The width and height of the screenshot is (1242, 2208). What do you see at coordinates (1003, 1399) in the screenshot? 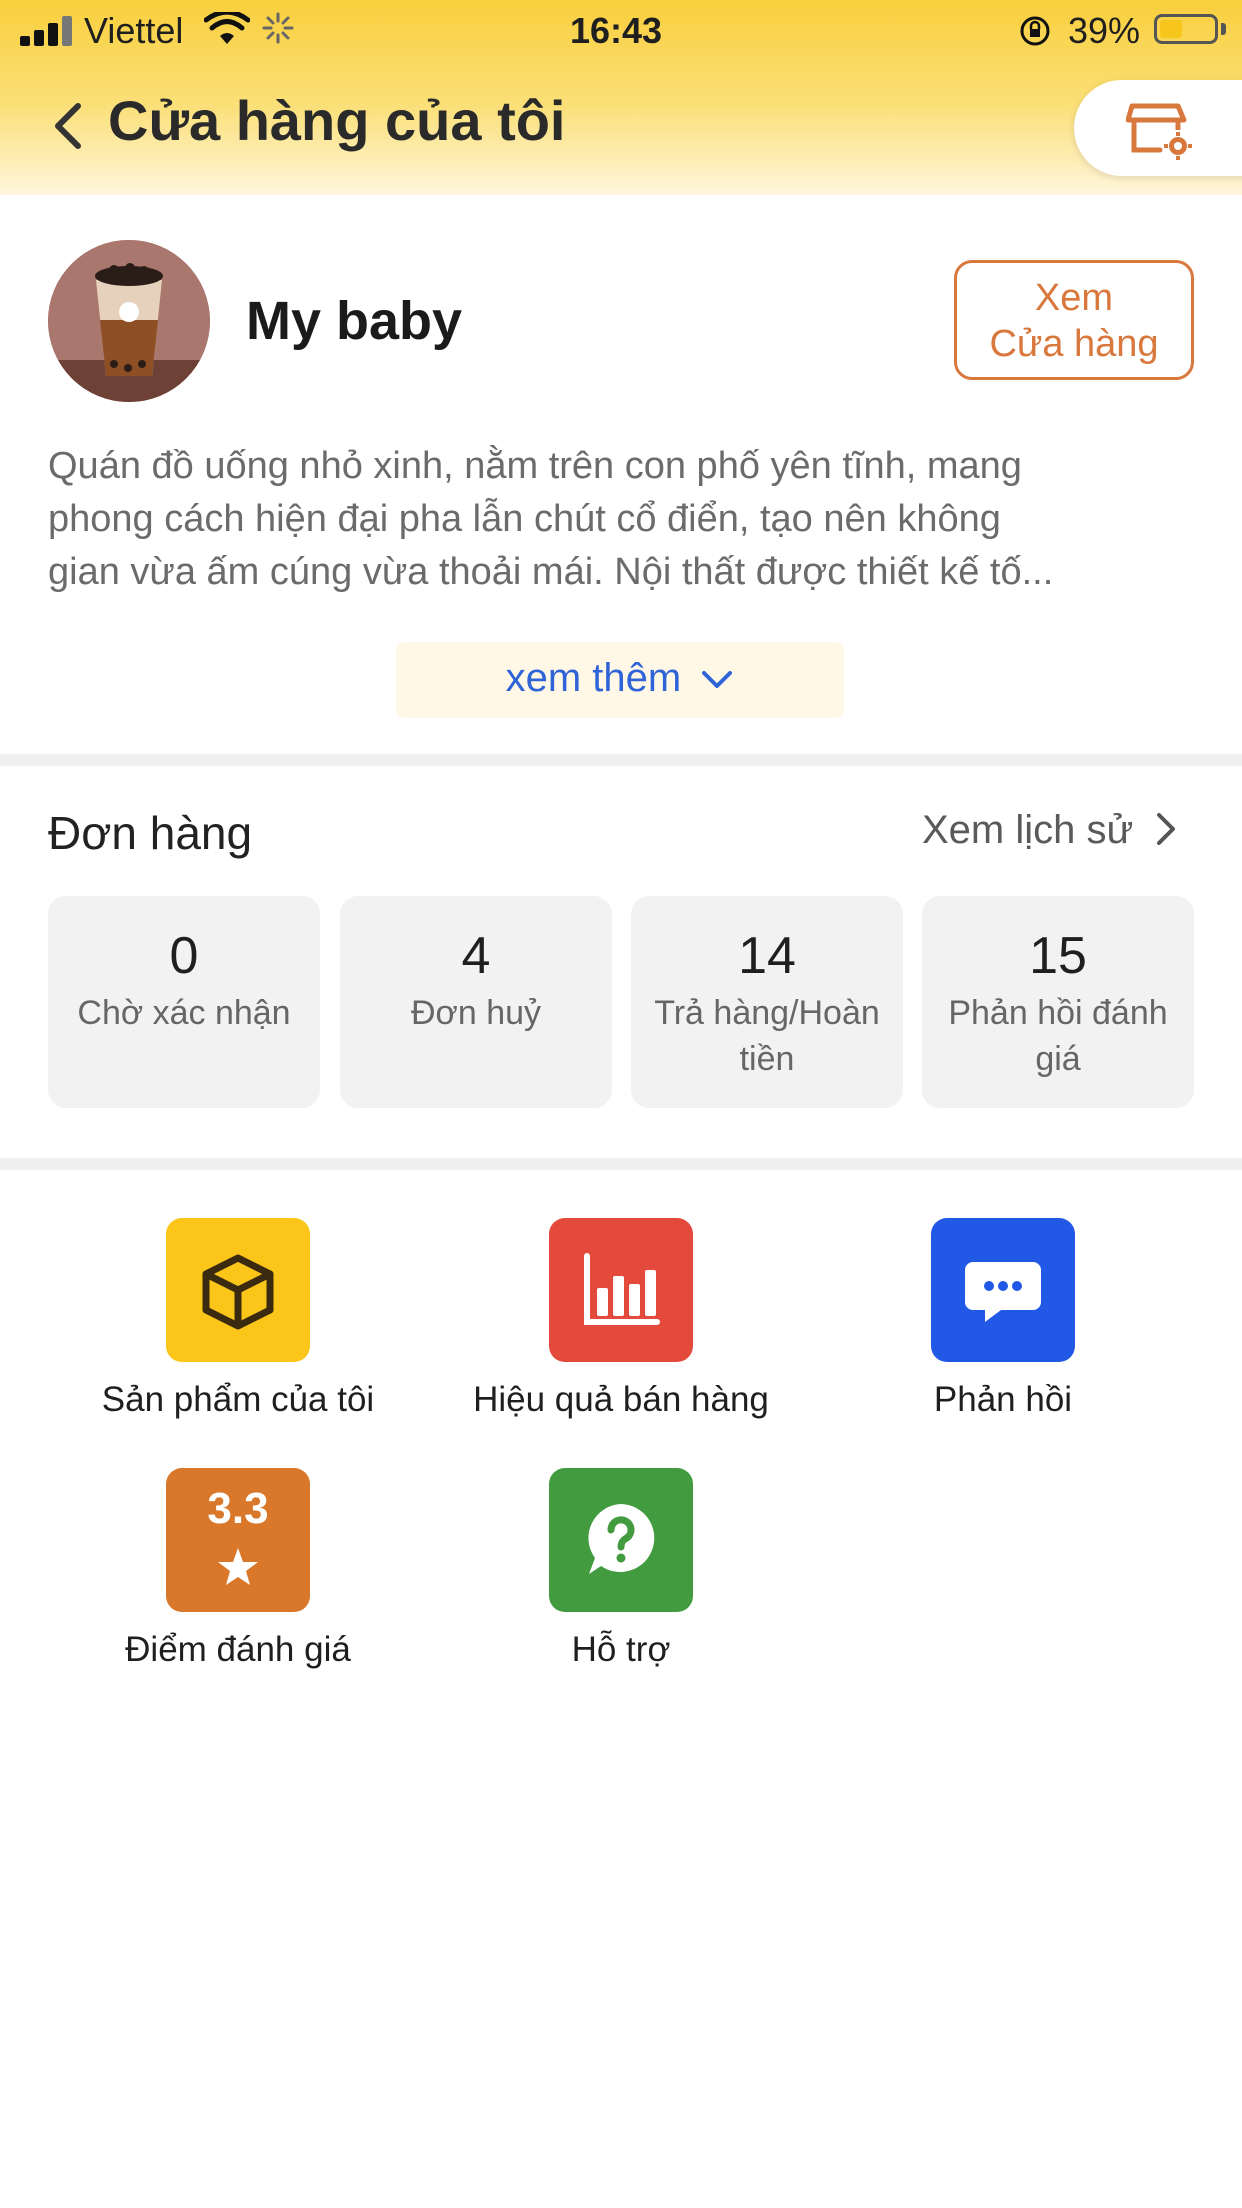
I see `feature-label: Phản hồi` at bounding box center [1003, 1399].